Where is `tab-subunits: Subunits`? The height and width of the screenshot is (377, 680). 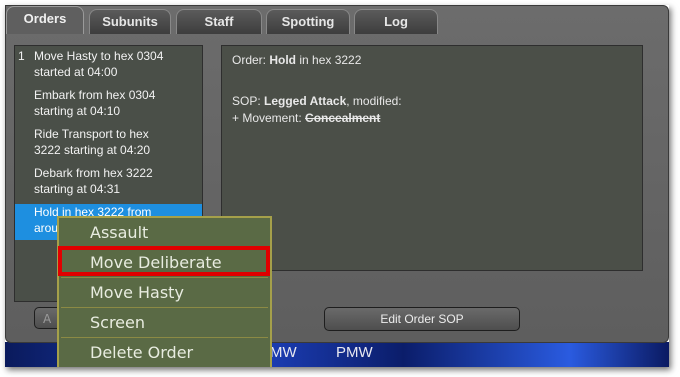 tab-subunits: Subunits is located at coordinates (130, 21).